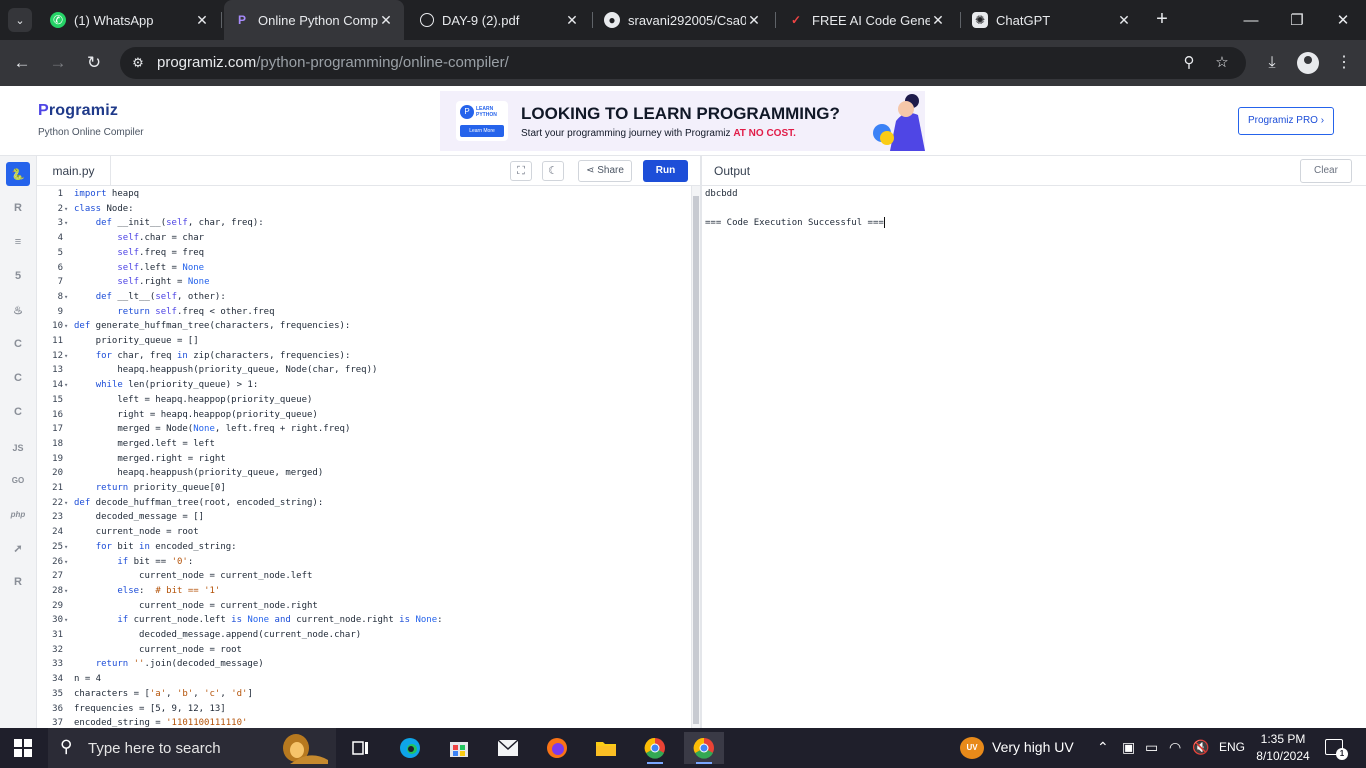 The height and width of the screenshot is (768, 1366). I want to click on chrome-icon, so click(655, 748).